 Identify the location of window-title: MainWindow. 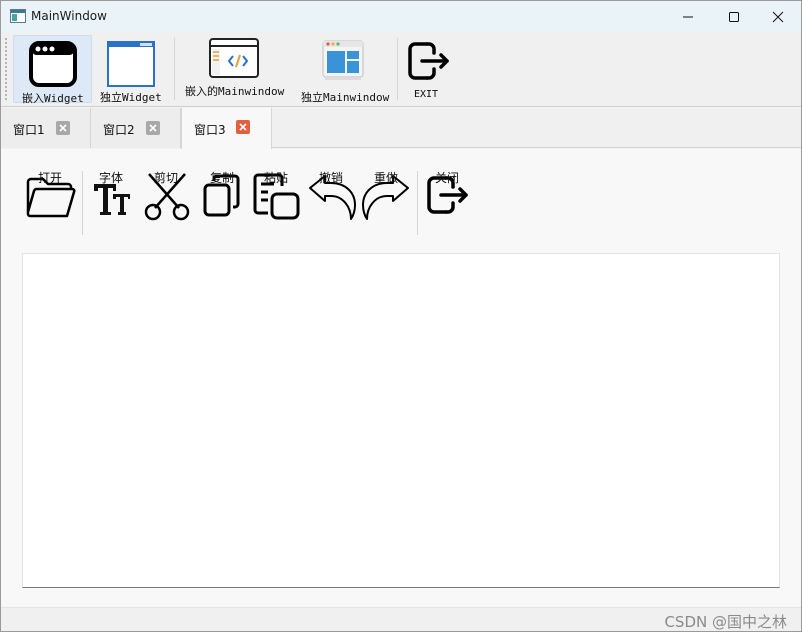
(69, 16).